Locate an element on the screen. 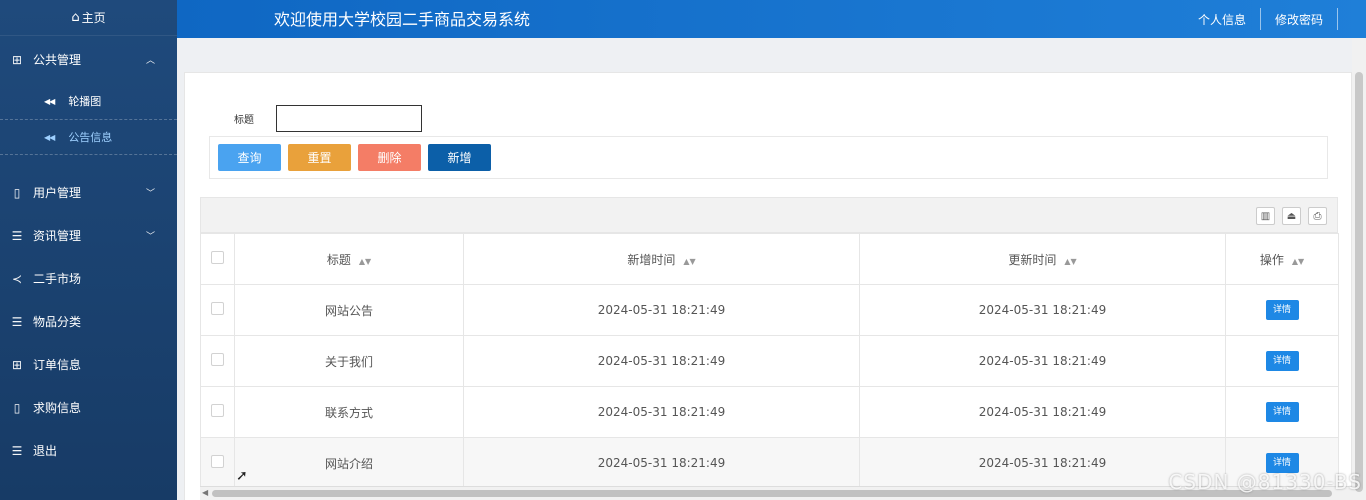  header-links: 个人信息 修改密码 is located at coordinates (1261, 19).